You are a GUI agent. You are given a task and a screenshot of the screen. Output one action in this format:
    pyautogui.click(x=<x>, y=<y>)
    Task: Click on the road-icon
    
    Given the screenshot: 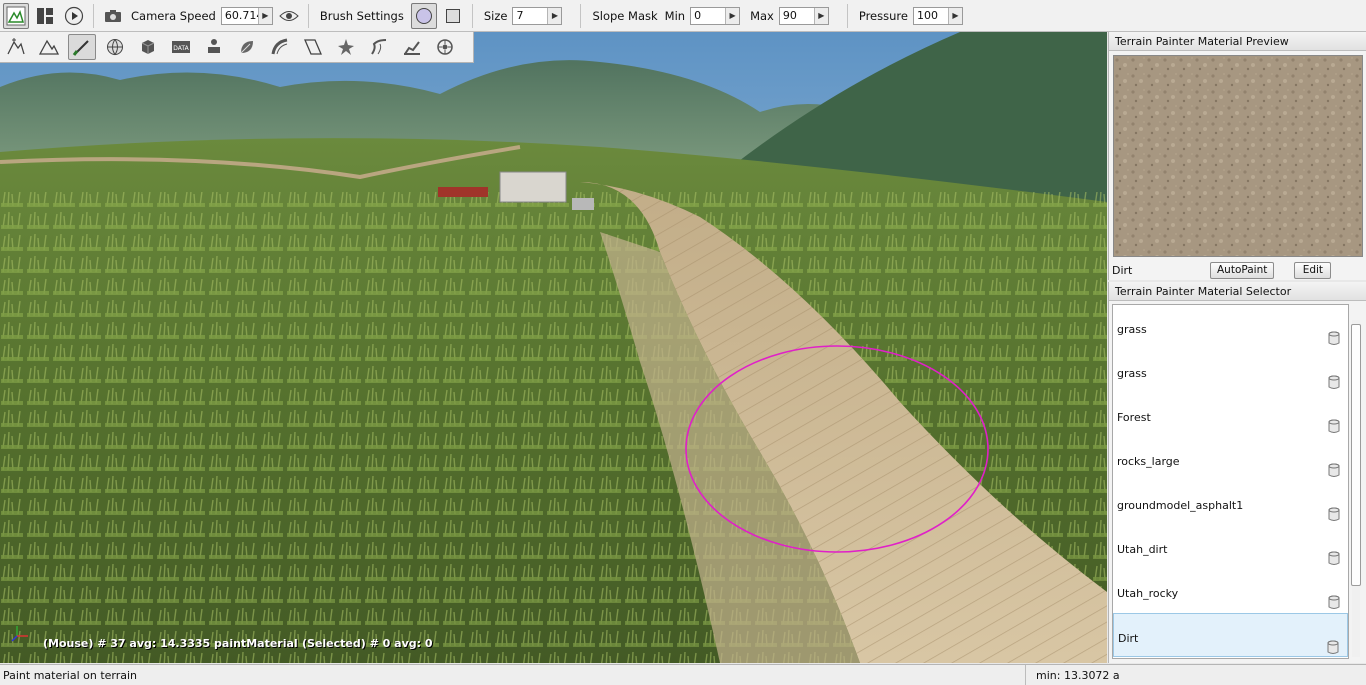 What is the action you would take?
    pyautogui.click(x=280, y=47)
    